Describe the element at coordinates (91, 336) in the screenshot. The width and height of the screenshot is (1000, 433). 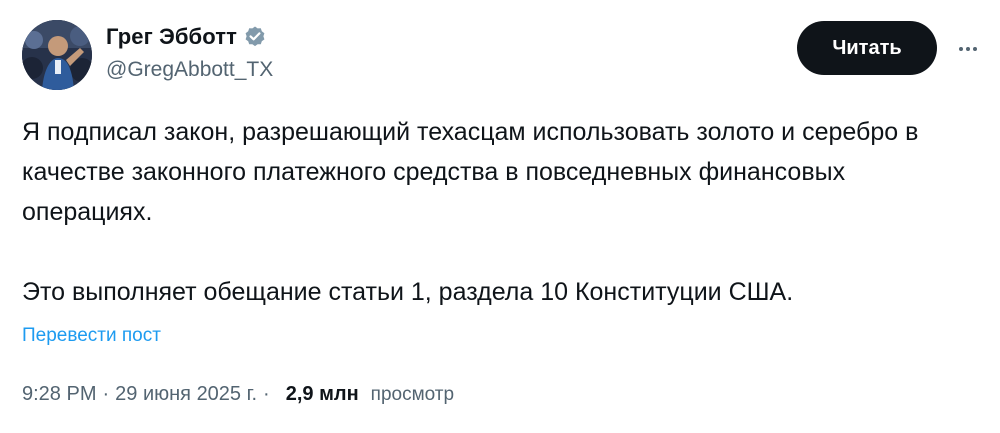
I see `translate-post-link: Перевести пост` at that location.